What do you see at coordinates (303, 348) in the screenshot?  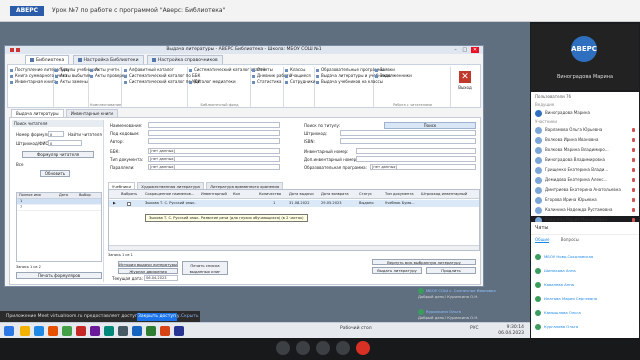 I see `camera-button` at bounding box center [303, 348].